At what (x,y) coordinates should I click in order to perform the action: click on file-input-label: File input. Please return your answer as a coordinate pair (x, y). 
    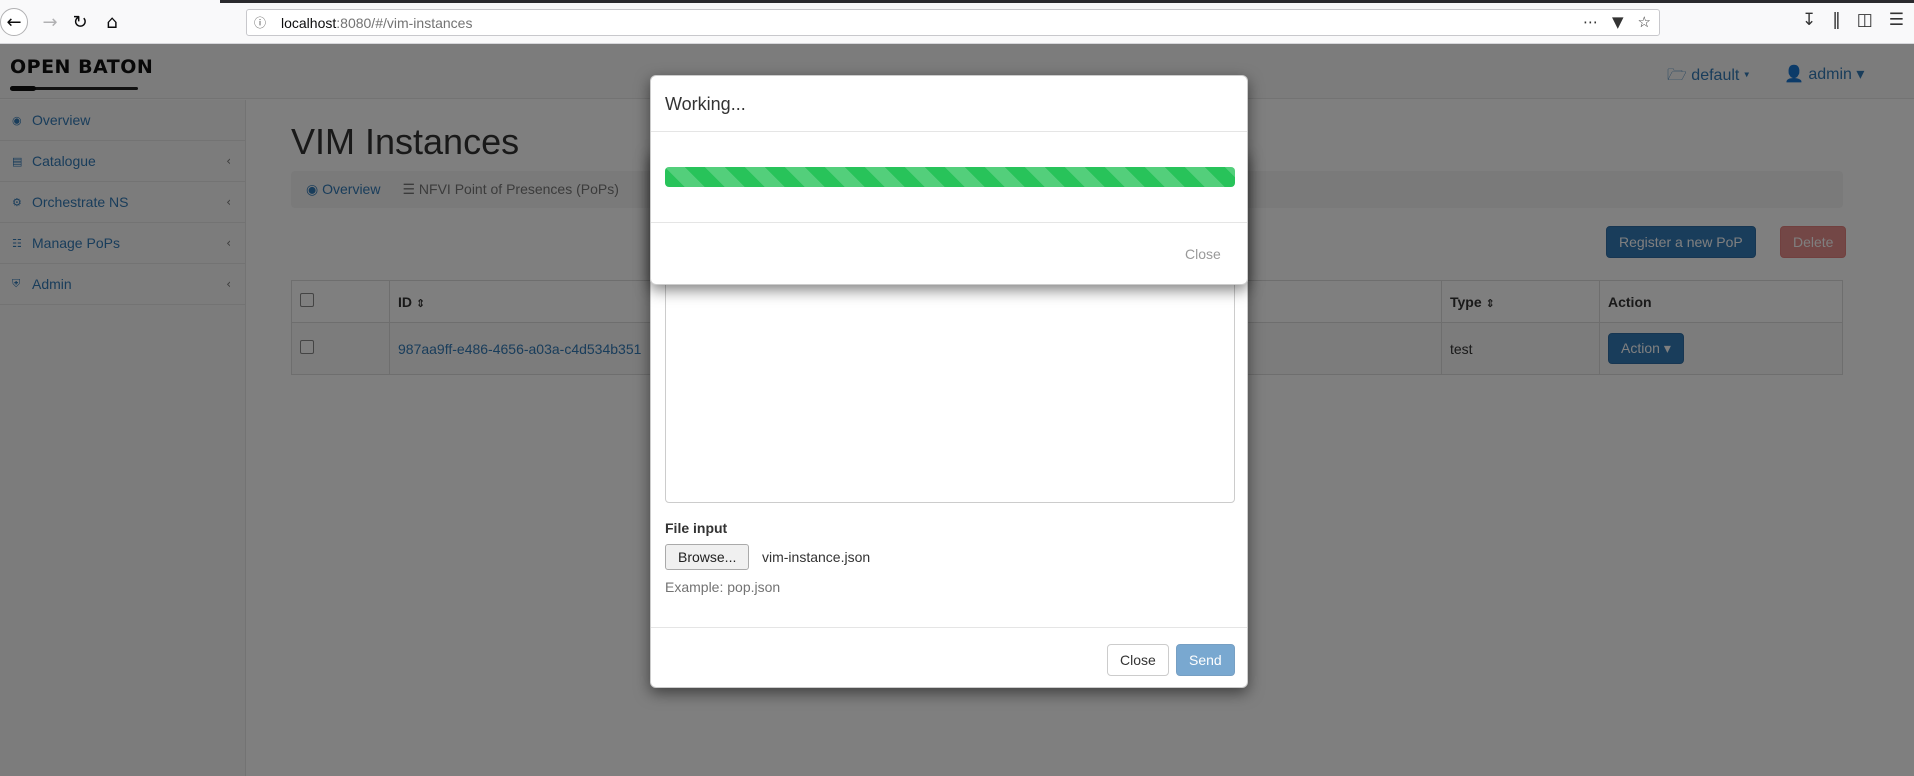
    Looking at the image, I should click on (696, 528).